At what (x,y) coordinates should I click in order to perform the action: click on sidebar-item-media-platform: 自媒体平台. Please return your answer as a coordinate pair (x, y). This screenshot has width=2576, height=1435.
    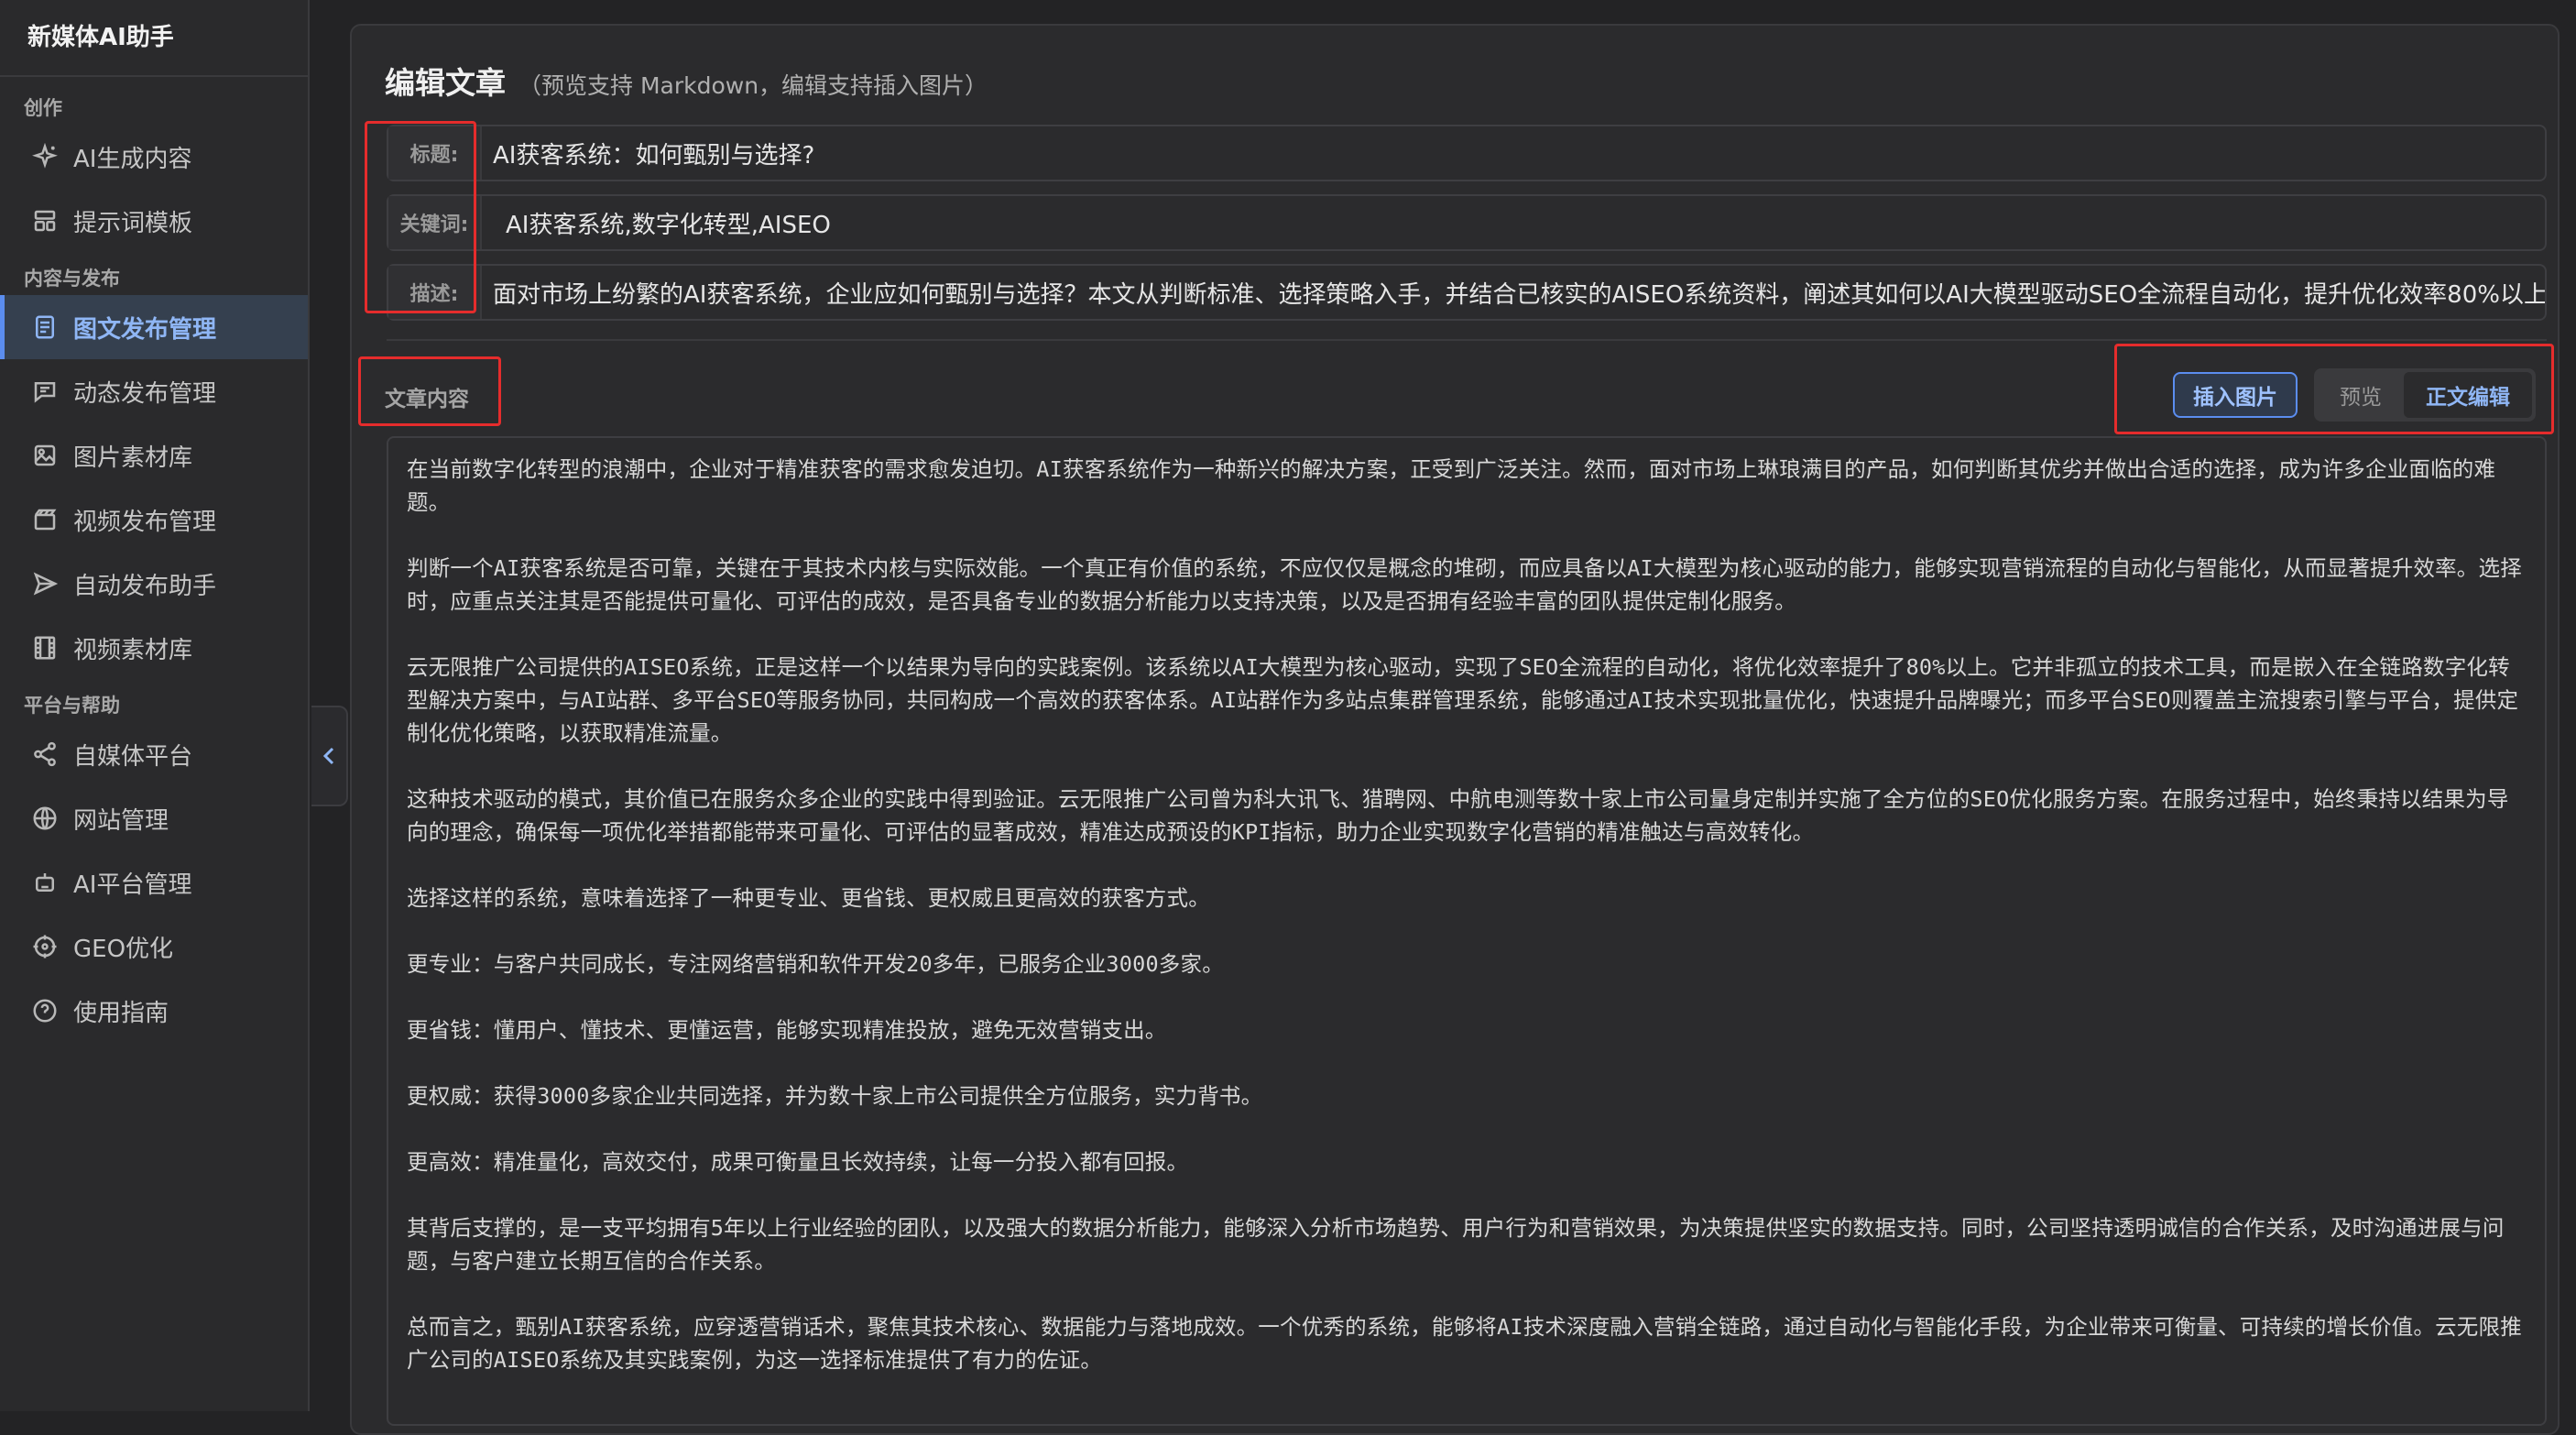
    Looking at the image, I should click on (154, 754).